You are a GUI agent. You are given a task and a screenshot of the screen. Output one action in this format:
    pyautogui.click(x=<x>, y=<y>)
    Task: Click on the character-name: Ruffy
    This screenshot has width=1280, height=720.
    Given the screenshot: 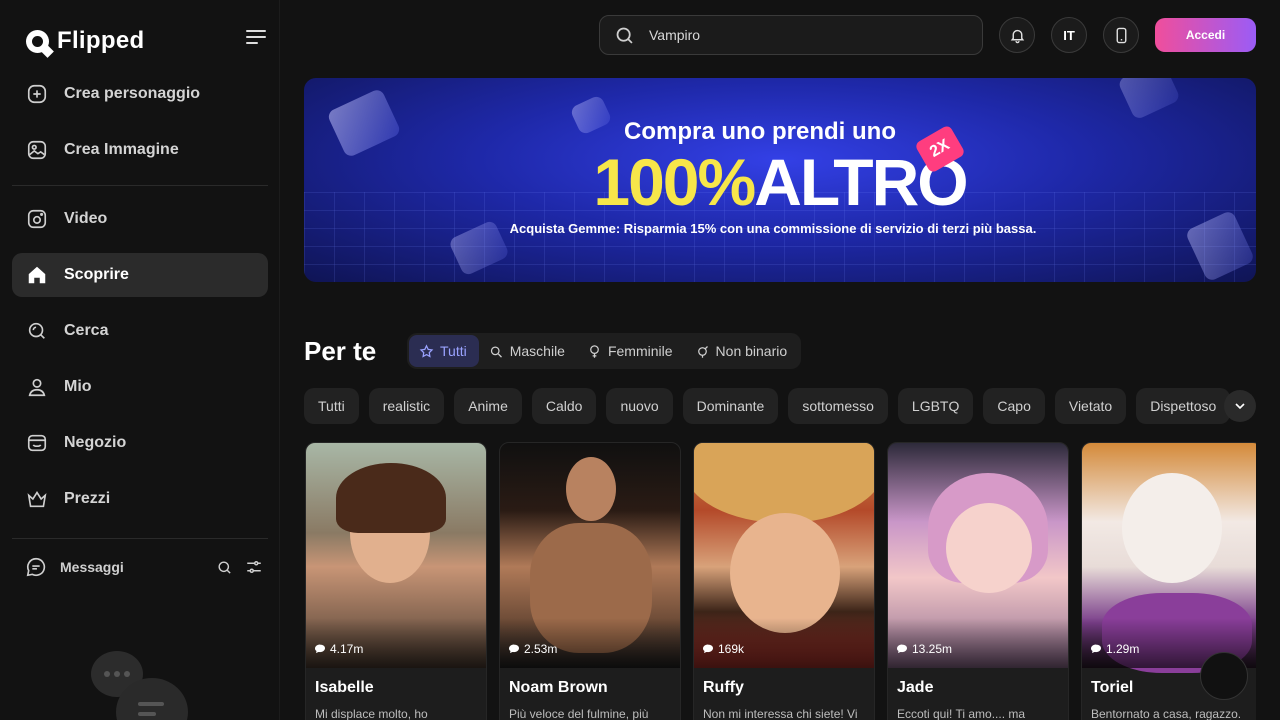 What is the action you would take?
    pyautogui.click(x=723, y=687)
    